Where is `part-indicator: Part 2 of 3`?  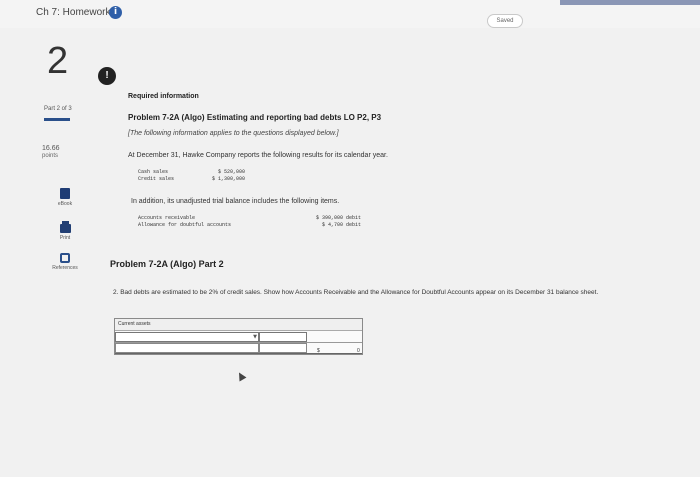 part-indicator: Part 2 of 3 is located at coordinates (58, 109).